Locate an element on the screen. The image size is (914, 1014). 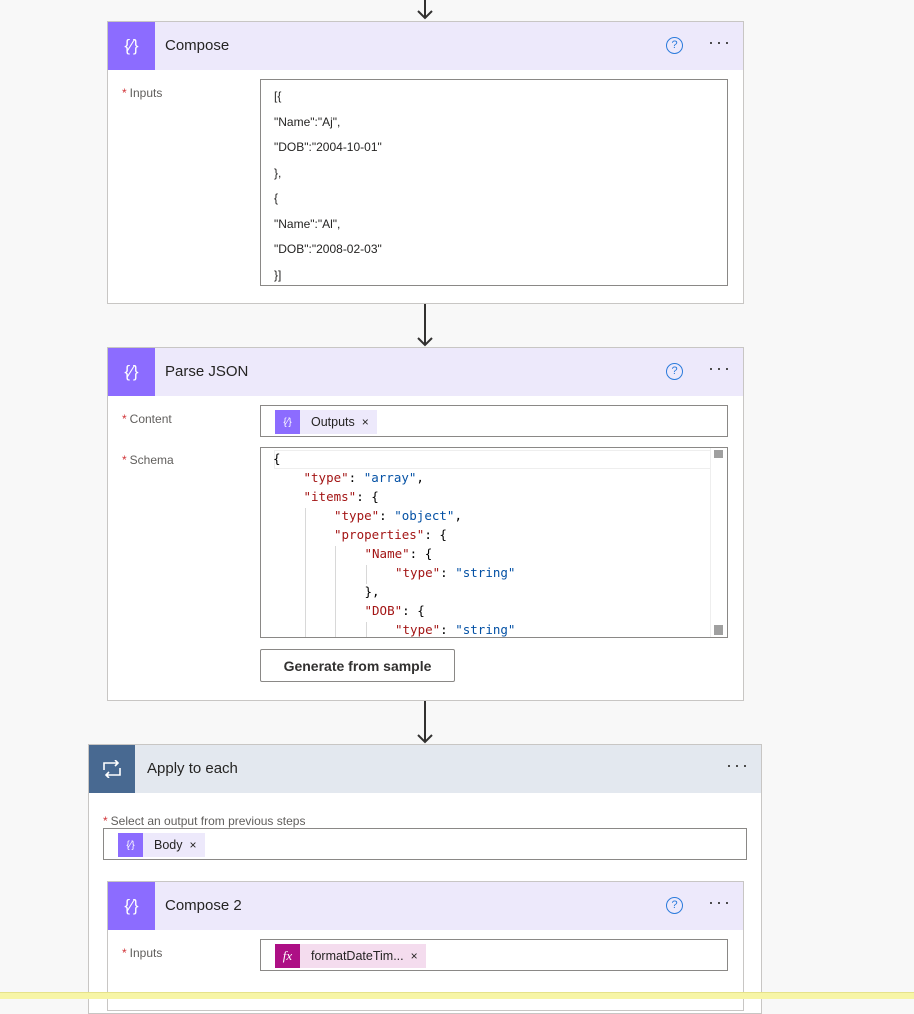
inputs-line: }, is located at coordinates (278, 172).